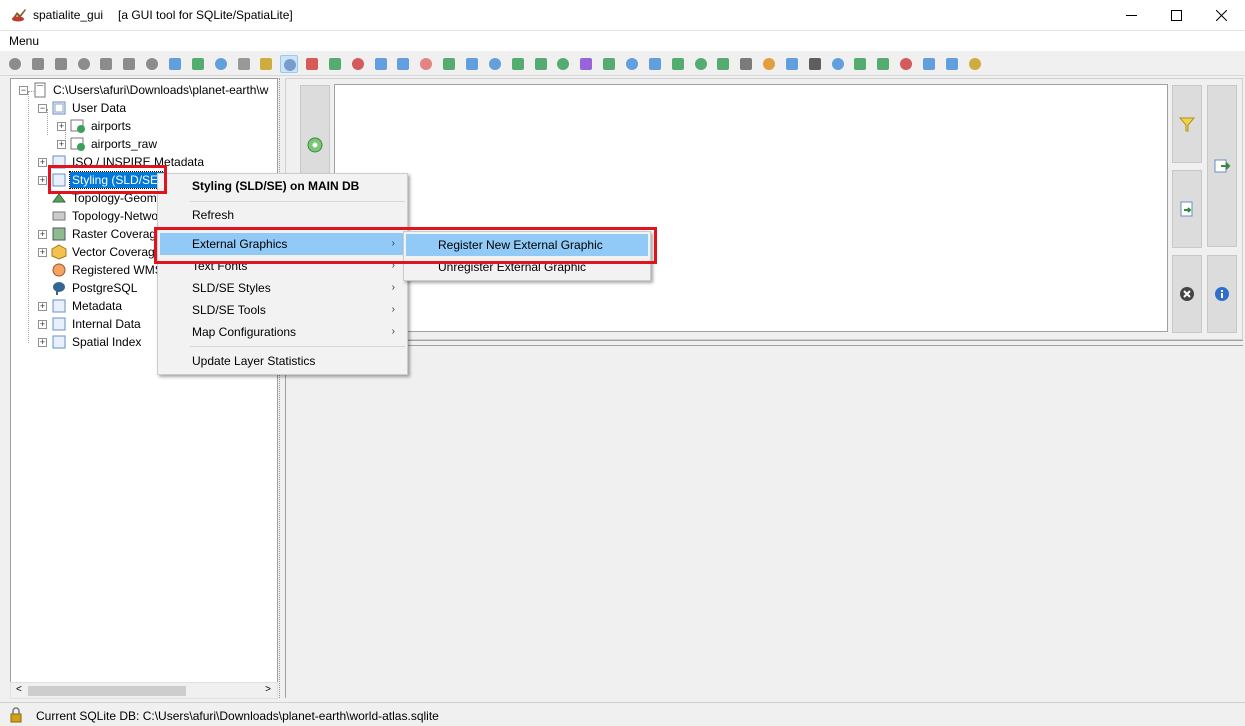 Image resolution: width=1245 pixels, height=726 pixels. Describe the element at coordinates (90, 342) in the screenshot. I see `tree-item-spatial-index: + Spatial Index` at that location.